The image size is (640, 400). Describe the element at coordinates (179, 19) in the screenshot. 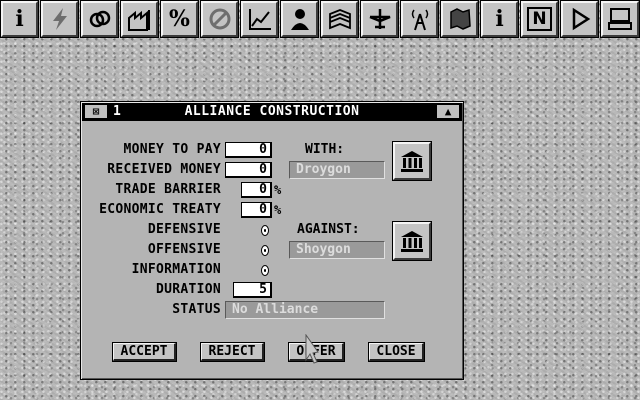

I see `percent-icon: %` at that location.